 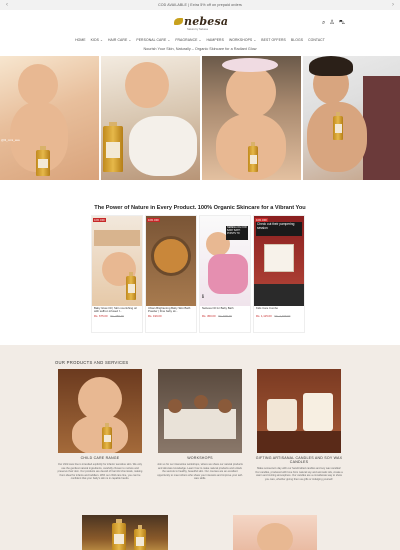 What do you see at coordinates (225, 316) in the screenshot?
I see `original-price: Rs. 500.00` at bounding box center [225, 316].